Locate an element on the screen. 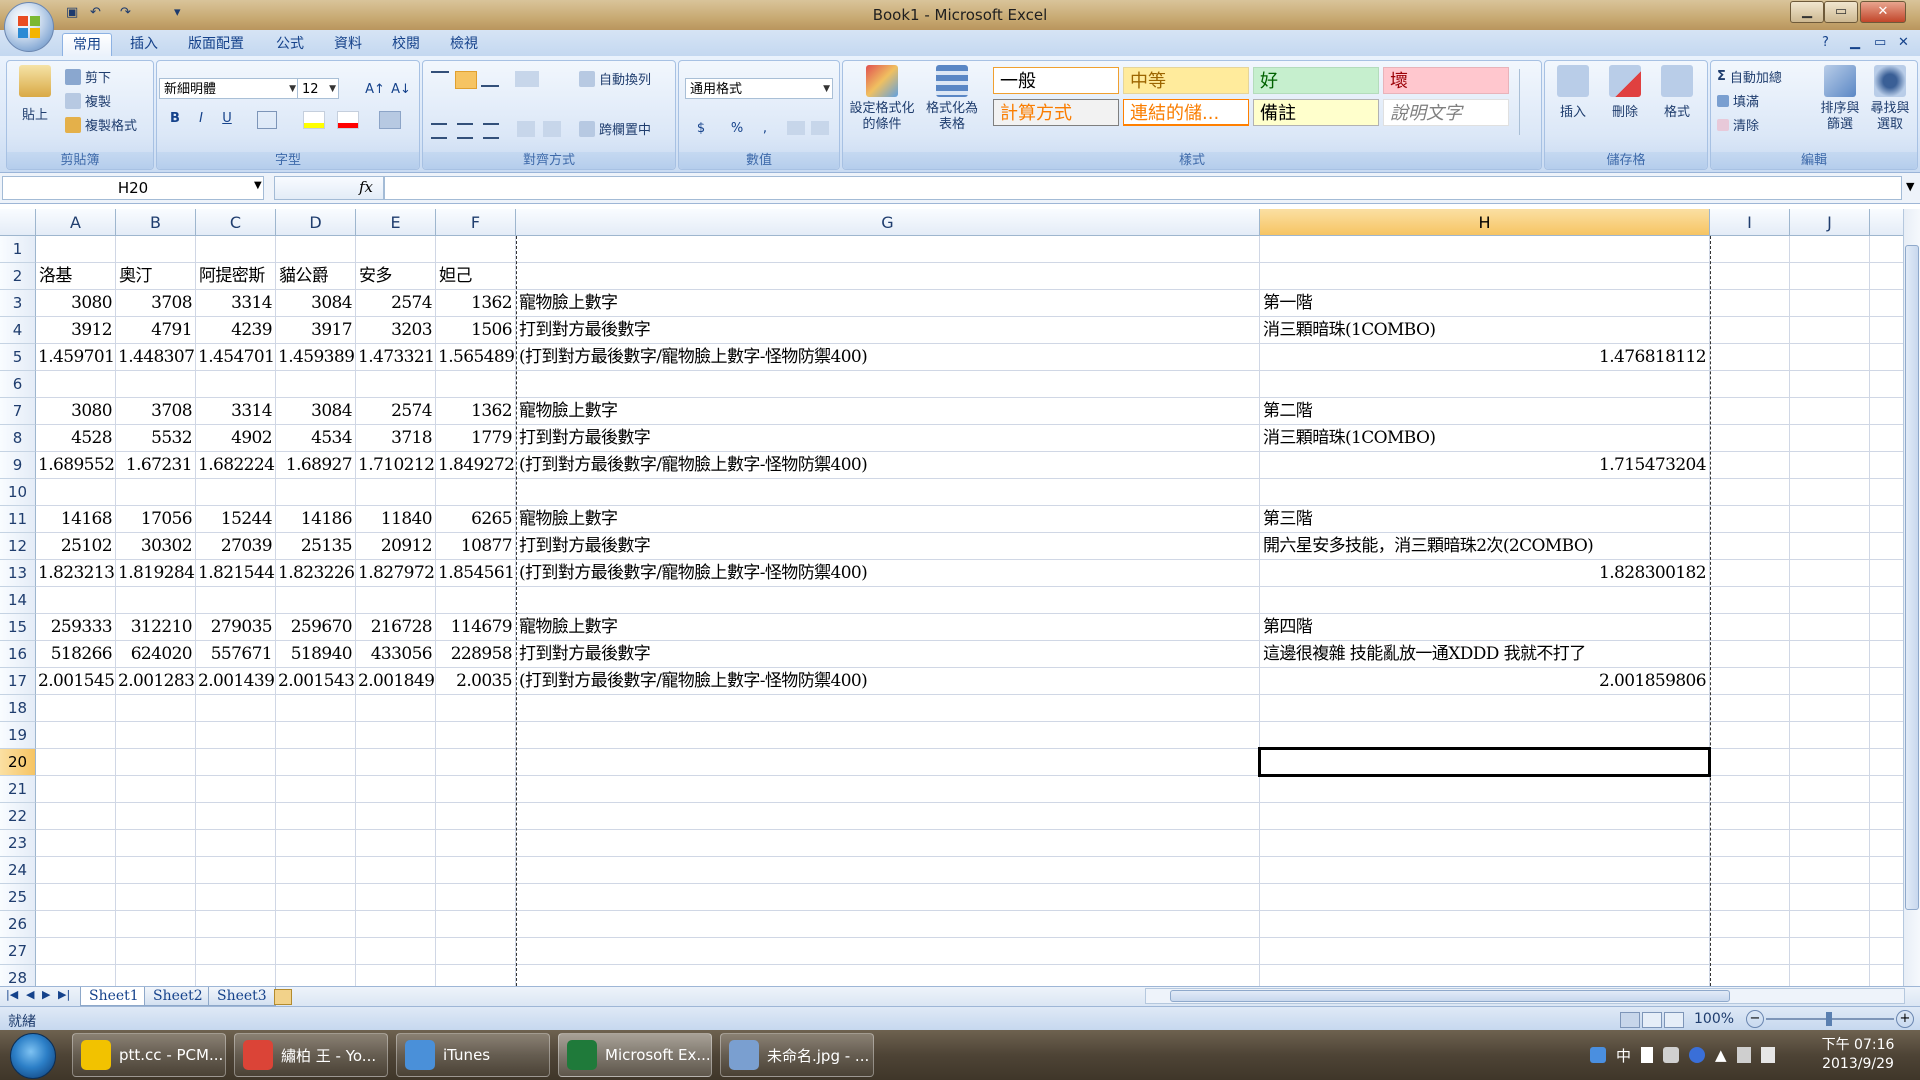 The height and width of the screenshot is (1080, 1920). cell-c4: 4239 is located at coordinates (235, 330).